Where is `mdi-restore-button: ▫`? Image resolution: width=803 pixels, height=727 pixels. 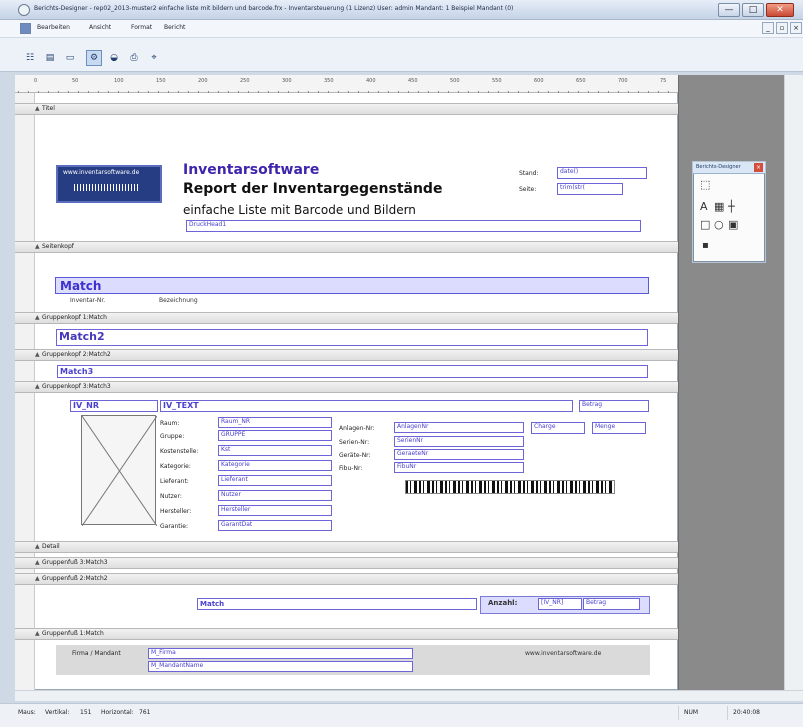
mdi-restore-button: ▫ is located at coordinates (782, 28).